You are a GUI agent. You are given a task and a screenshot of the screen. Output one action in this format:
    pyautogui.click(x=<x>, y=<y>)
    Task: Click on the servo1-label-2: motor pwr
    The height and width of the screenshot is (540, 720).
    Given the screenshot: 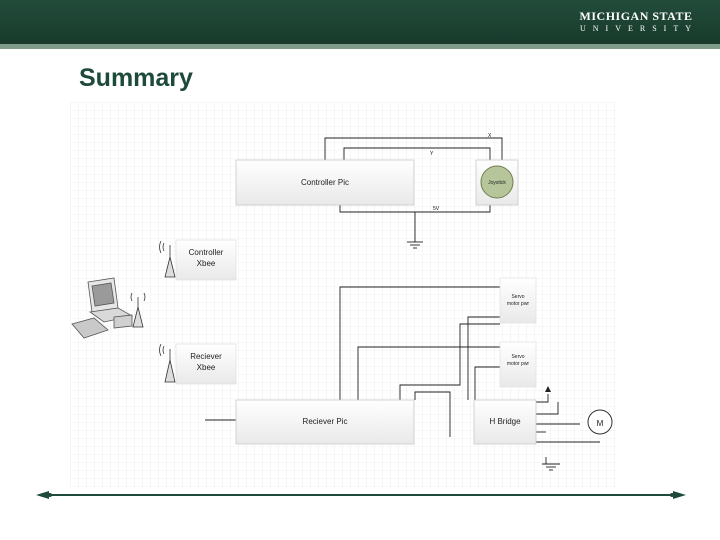 What is the action you would take?
    pyautogui.click(x=518, y=304)
    